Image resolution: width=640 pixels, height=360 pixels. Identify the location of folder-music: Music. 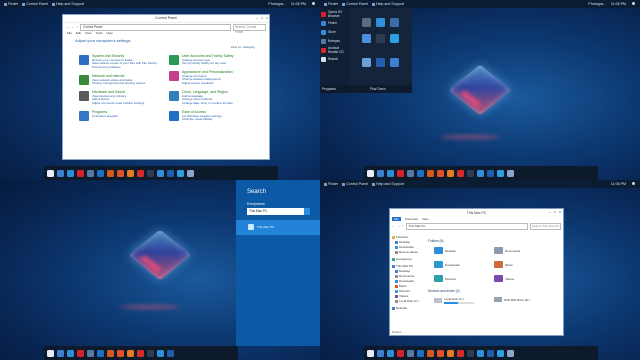
(524, 264).